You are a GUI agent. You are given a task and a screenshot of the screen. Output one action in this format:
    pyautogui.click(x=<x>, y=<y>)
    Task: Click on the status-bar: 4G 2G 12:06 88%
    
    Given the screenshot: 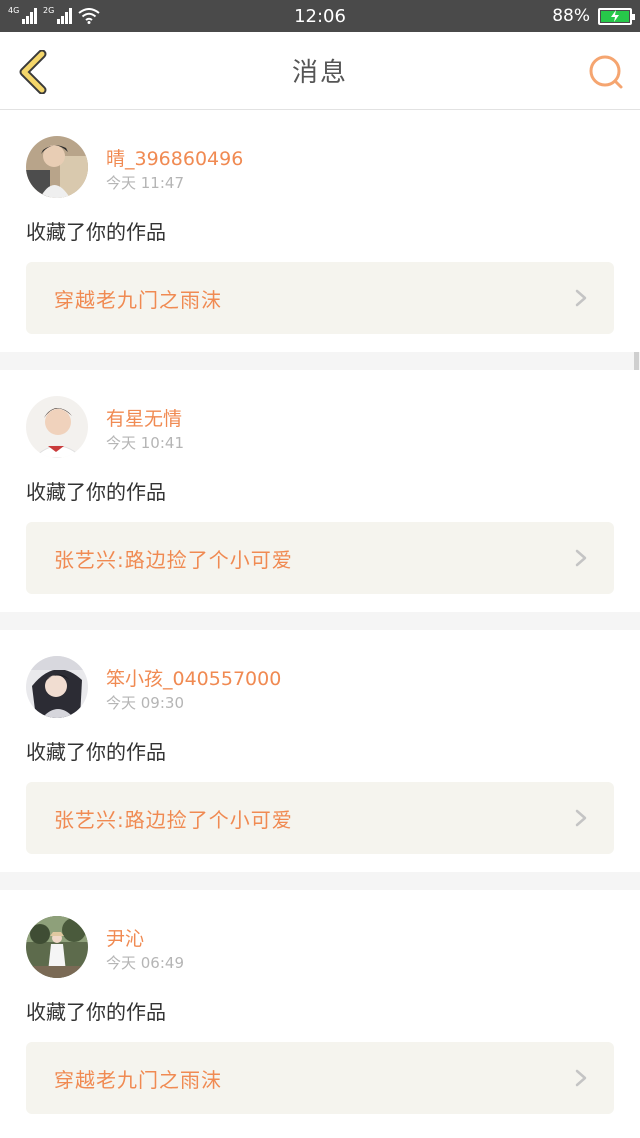 What is the action you would take?
    pyautogui.click(x=320, y=16)
    